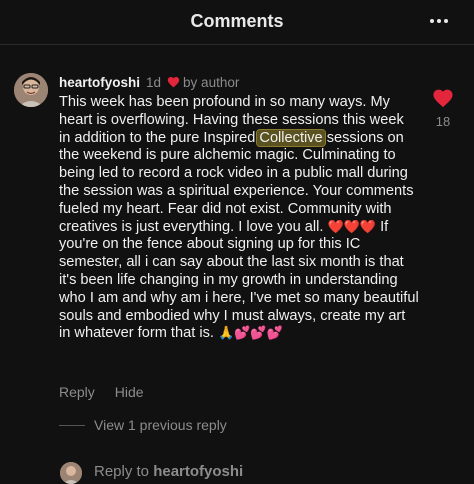 This screenshot has width=474, height=484. I want to click on thread-divider, so click(72, 425).